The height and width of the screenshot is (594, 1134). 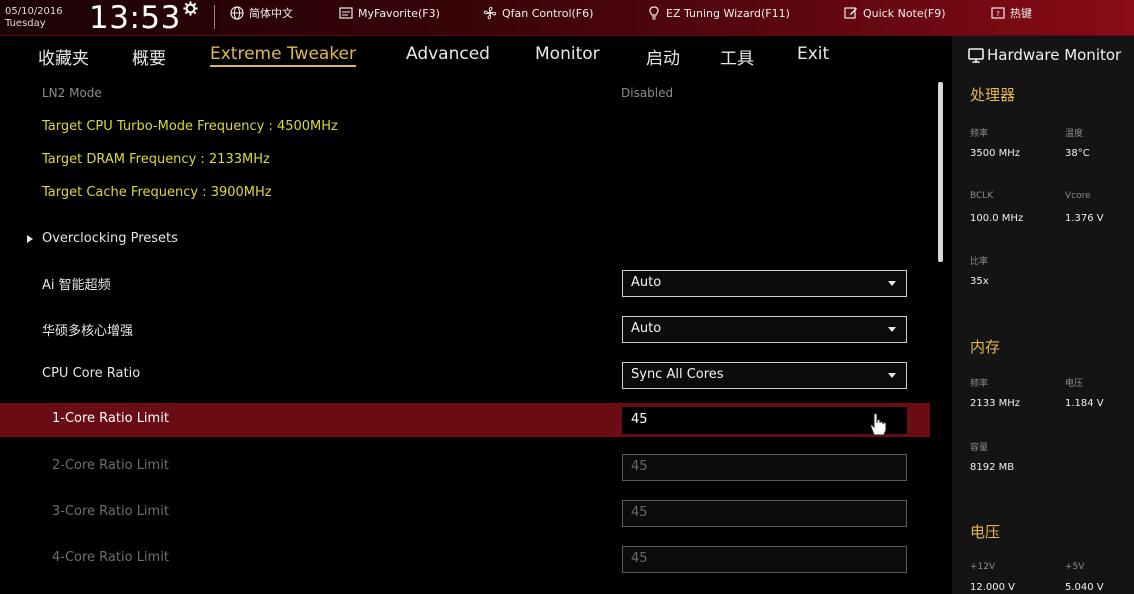 What do you see at coordinates (764, 513) in the screenshot?
I see `core3-ratio-input: 45` at bounding box center [764, 513].